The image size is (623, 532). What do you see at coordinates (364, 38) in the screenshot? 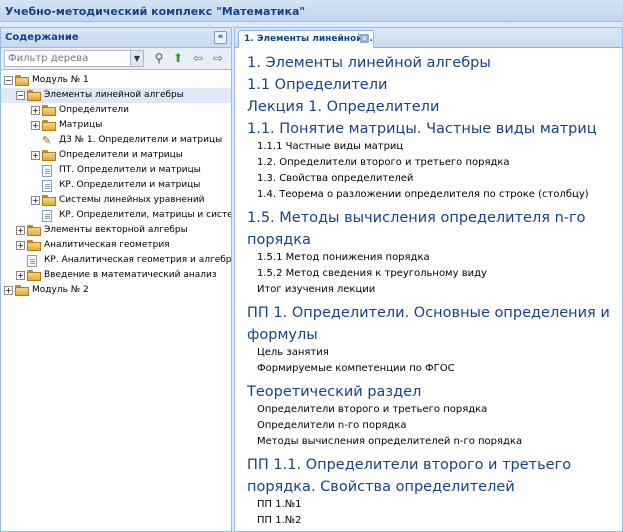
I see `close-icon: ×` at bounding box center [364, 38].